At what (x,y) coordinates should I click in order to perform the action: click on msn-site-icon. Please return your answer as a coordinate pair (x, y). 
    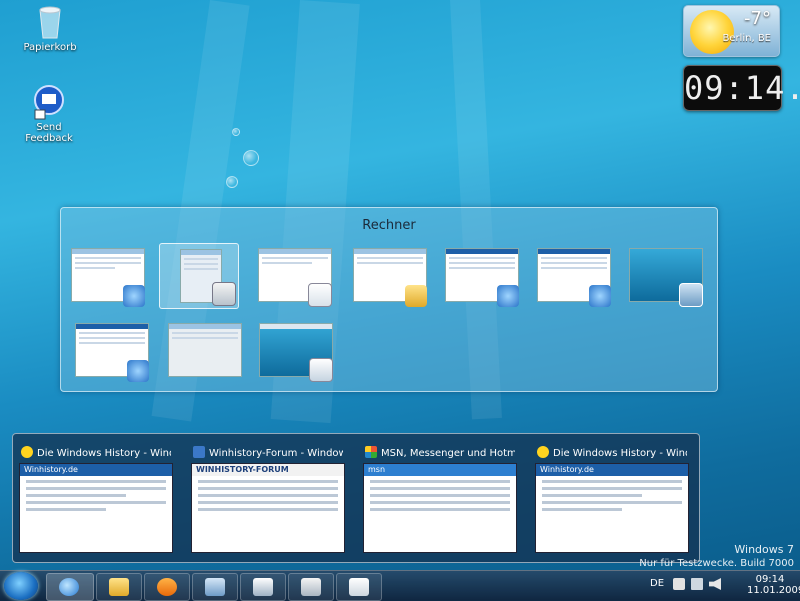
    Looking at the image, I should click on (371, 452).